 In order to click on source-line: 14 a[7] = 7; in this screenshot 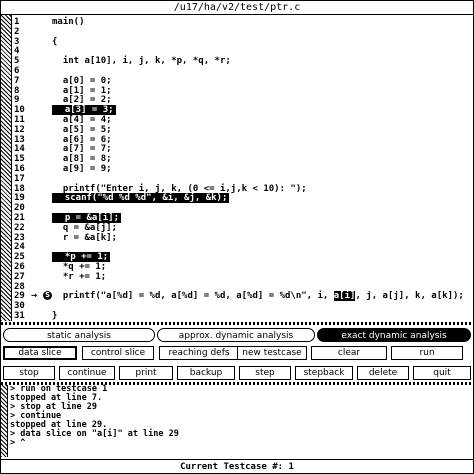, I will do `click(242, 149)`.